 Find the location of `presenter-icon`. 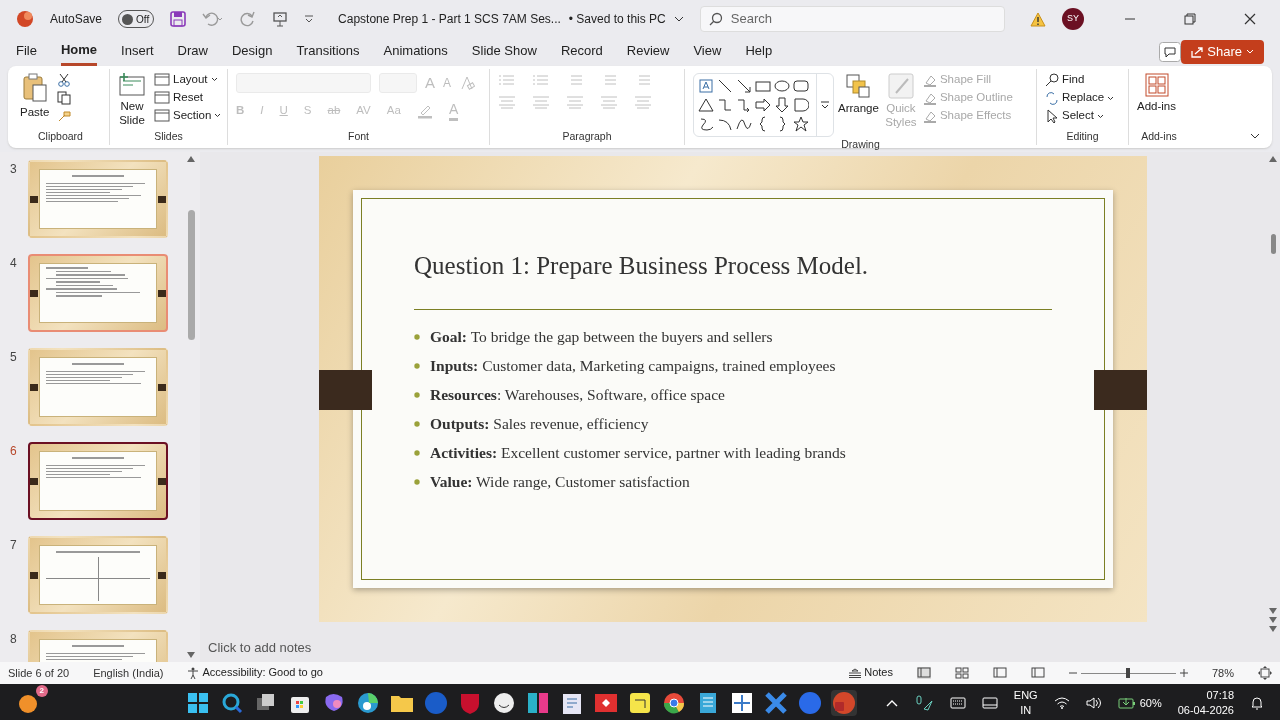

presenter-icon is located at coordinates (280, 19).